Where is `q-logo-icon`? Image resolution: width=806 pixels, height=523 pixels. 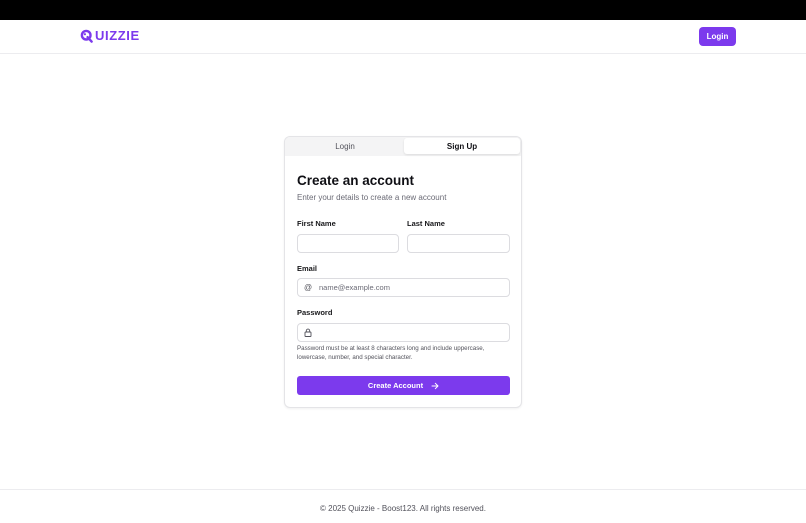 q-logo-icon is located at coordinates (86, 36).